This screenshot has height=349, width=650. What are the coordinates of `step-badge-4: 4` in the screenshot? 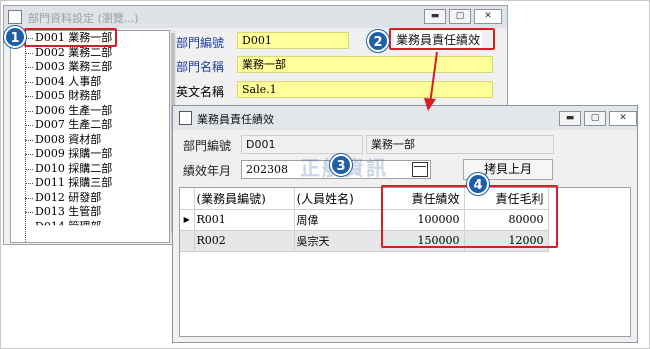 It's located at (478, 184).